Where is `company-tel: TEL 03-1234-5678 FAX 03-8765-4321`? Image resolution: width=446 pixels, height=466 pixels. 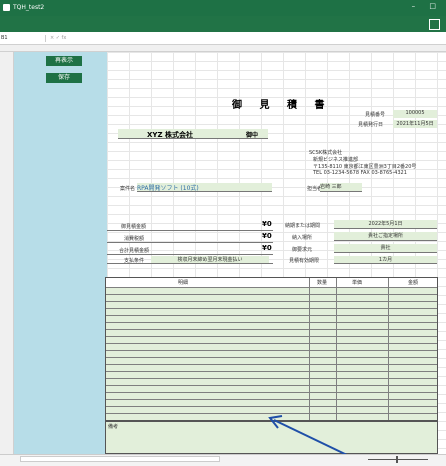
company-tel: TEL 03-1234-5678 FAX 03-8765-4321 is located at coordinates (360, 173).